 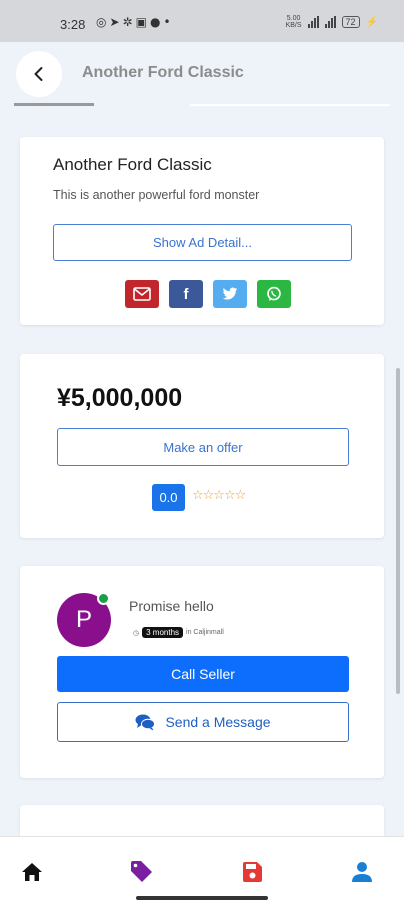 What do you see at coordinates (145, 722) in the screenshot?
I see `chat-bubbles-icon` at bounding box center [145, 722].